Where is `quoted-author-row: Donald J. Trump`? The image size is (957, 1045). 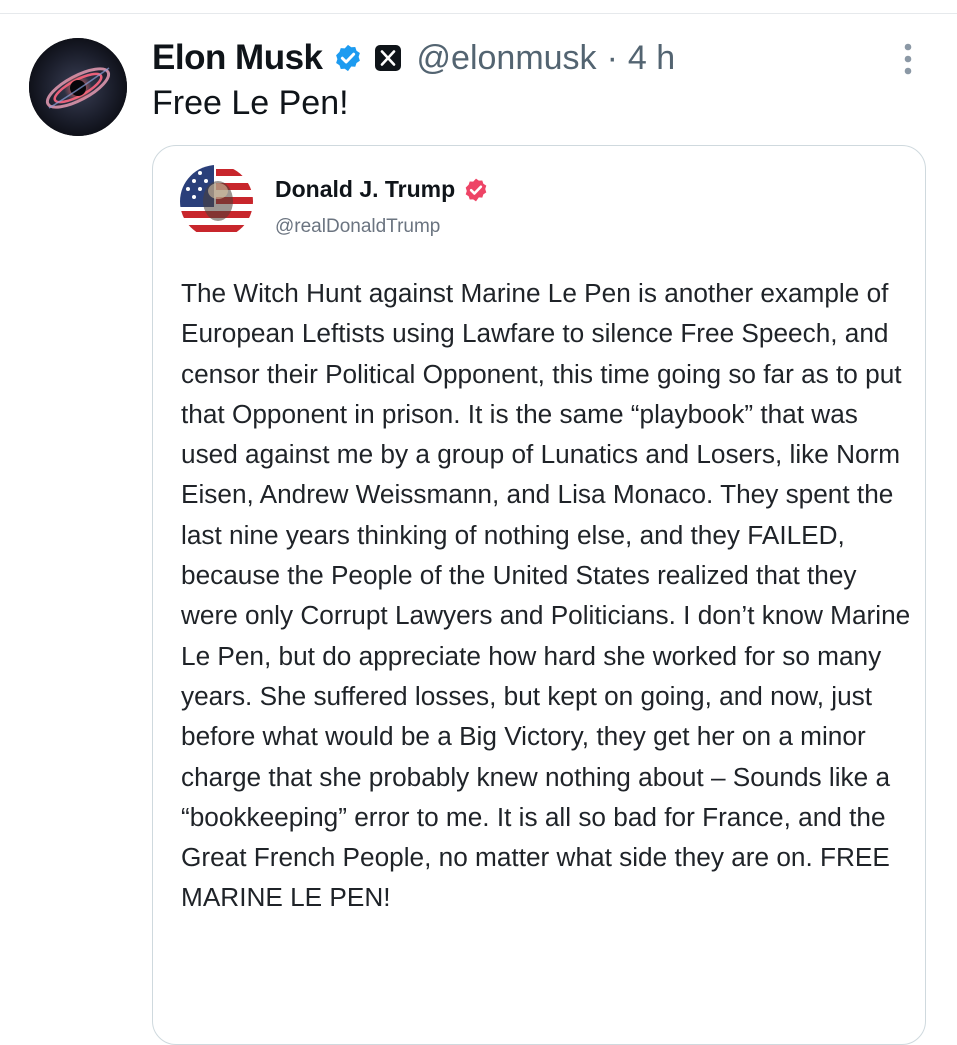
quoted-author-row: Donald J. Trump is located at coordinates (382, 189).